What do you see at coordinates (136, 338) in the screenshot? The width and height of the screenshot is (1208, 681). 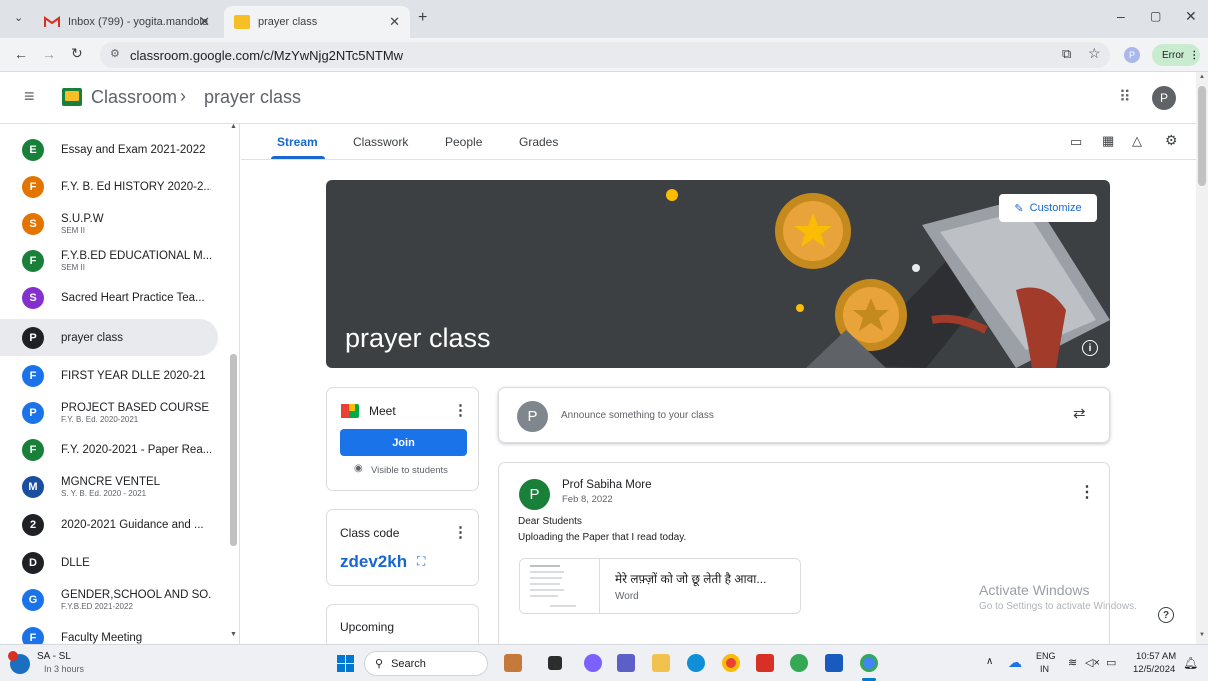 I see `sidebar-item-text: prayer class` at bounding box center [136, 338].